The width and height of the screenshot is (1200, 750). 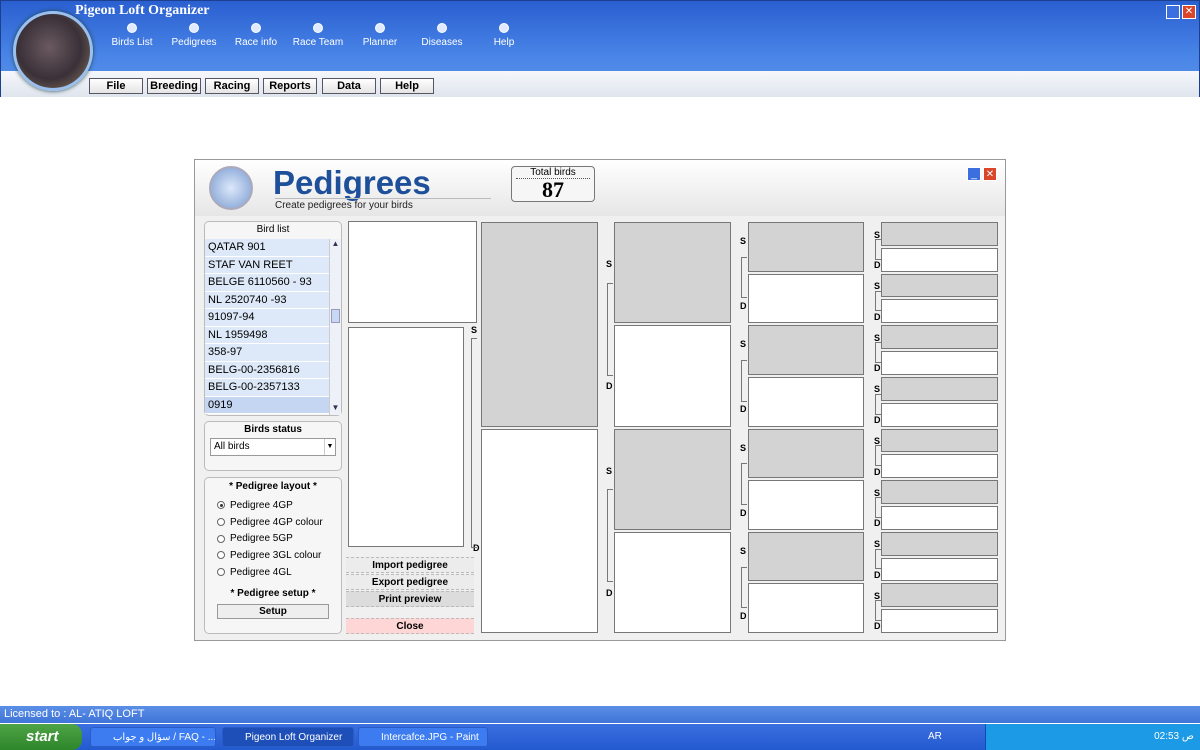 What do you see at coordinates (194, 35) in the screenshot?
I see `nav-pedigrees: Pedigrees` at bounding box center [194, 35].